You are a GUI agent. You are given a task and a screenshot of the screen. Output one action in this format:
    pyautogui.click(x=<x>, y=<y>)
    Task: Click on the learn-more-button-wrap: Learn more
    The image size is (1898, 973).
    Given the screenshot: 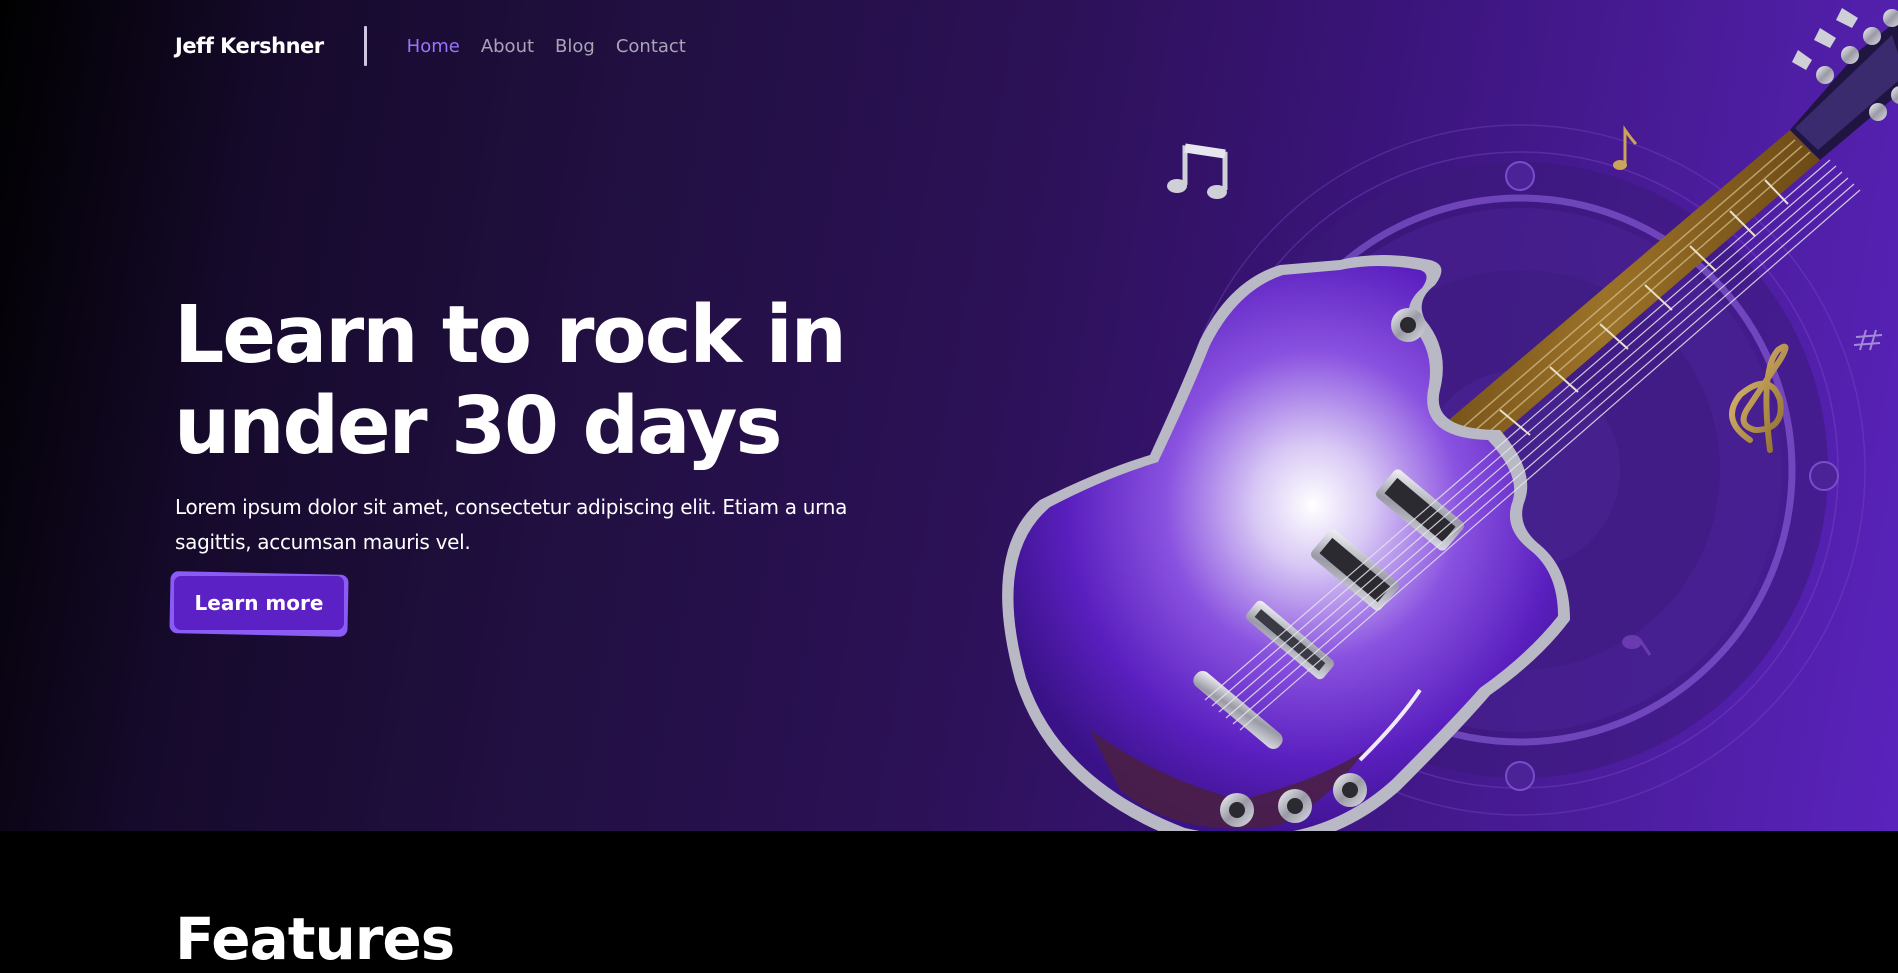 What is the action you would take?
    pyautogui.click(x=259, y=604)
    